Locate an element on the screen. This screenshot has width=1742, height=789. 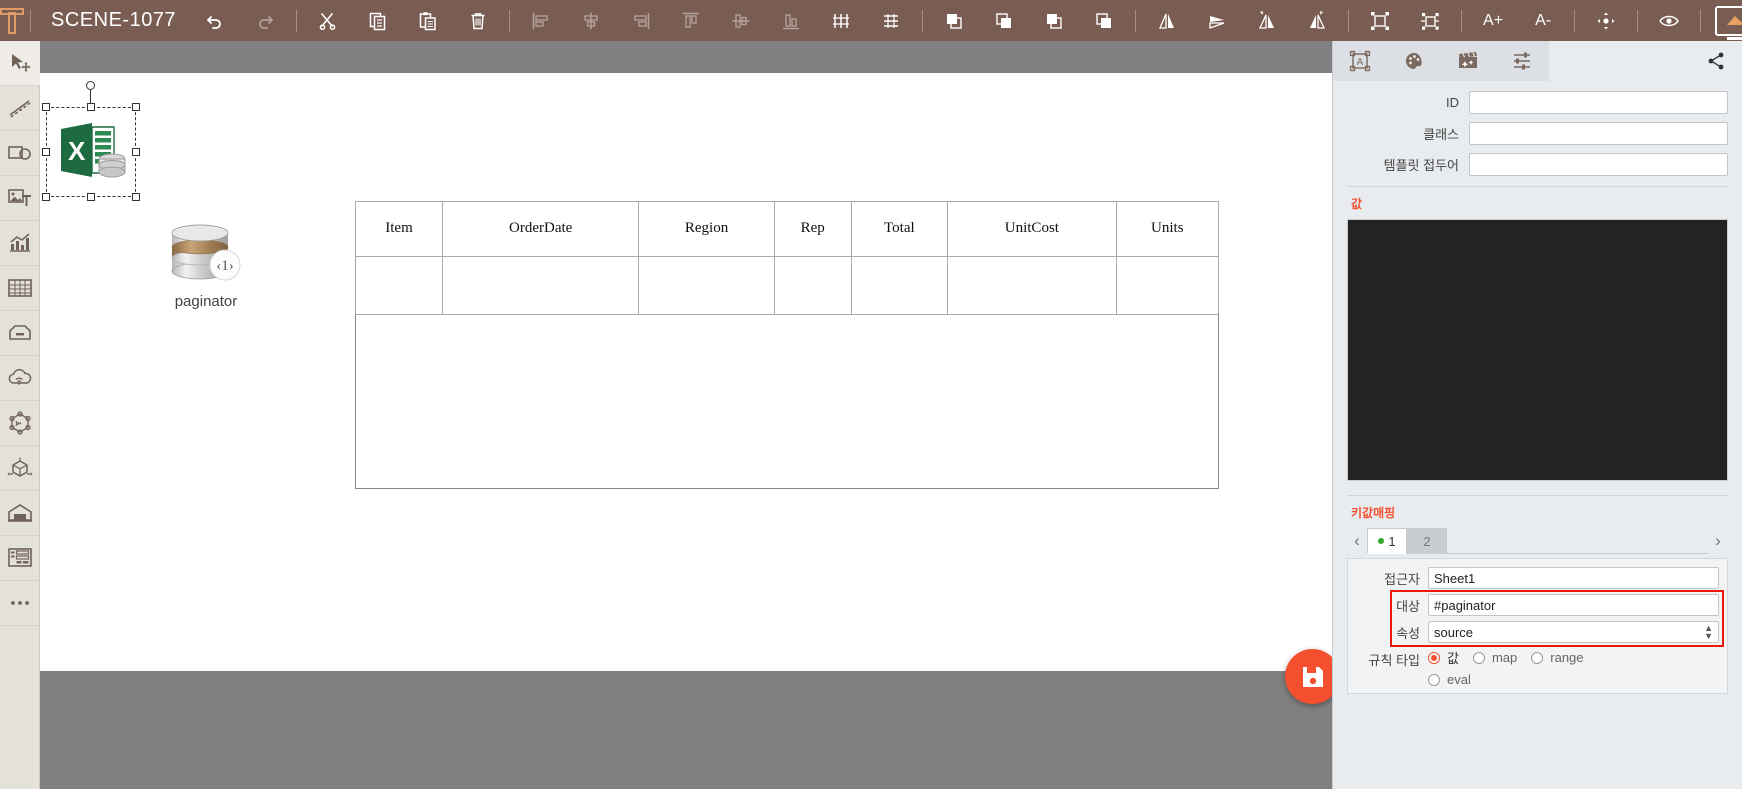
screen-button is located at coordinates (1728, 20).